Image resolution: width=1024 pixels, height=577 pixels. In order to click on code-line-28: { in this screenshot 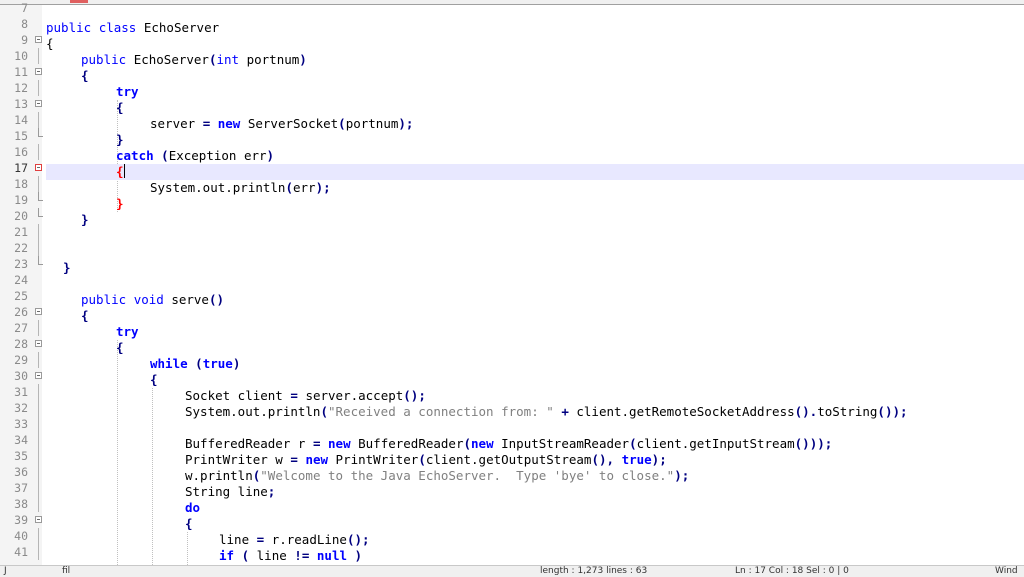, I will do `click(120, 347)`.